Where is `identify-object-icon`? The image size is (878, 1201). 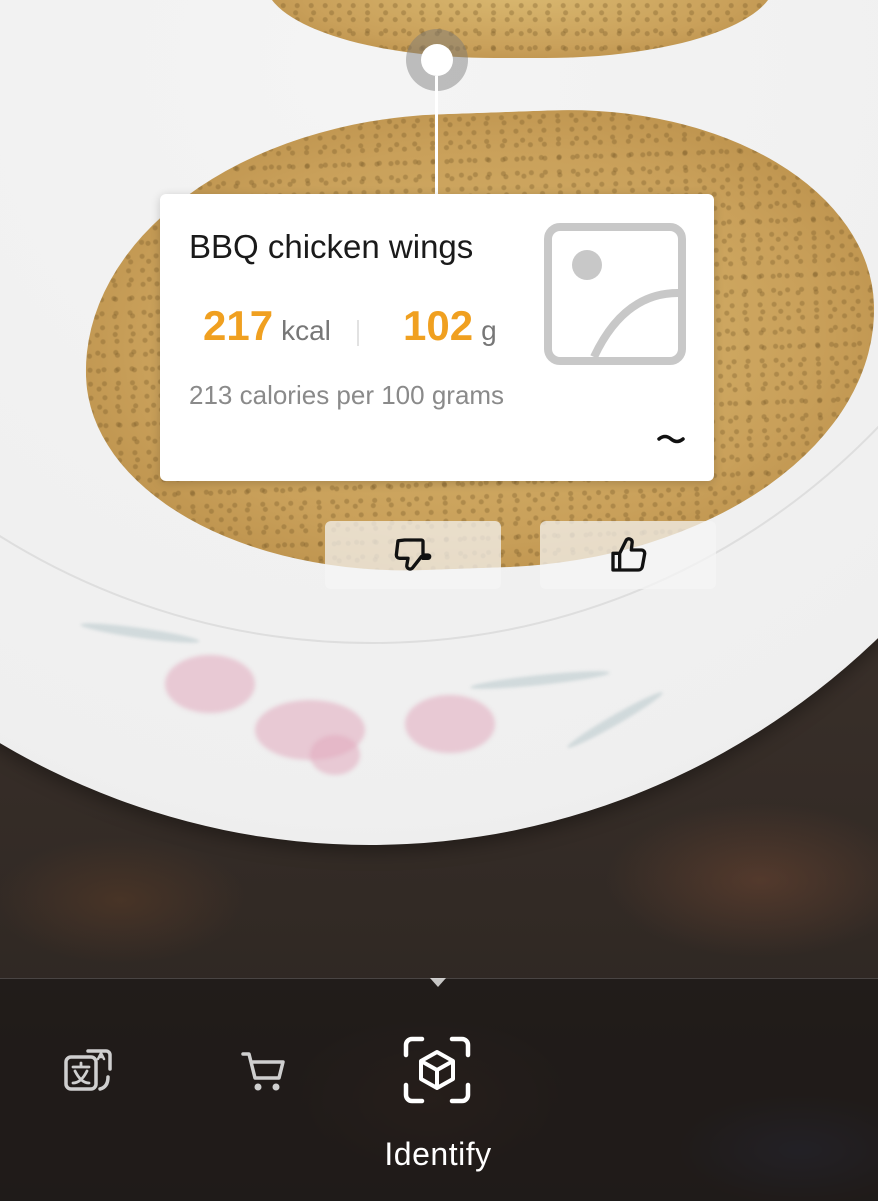 identify-object-icon is located at coordinates (437, 1070).